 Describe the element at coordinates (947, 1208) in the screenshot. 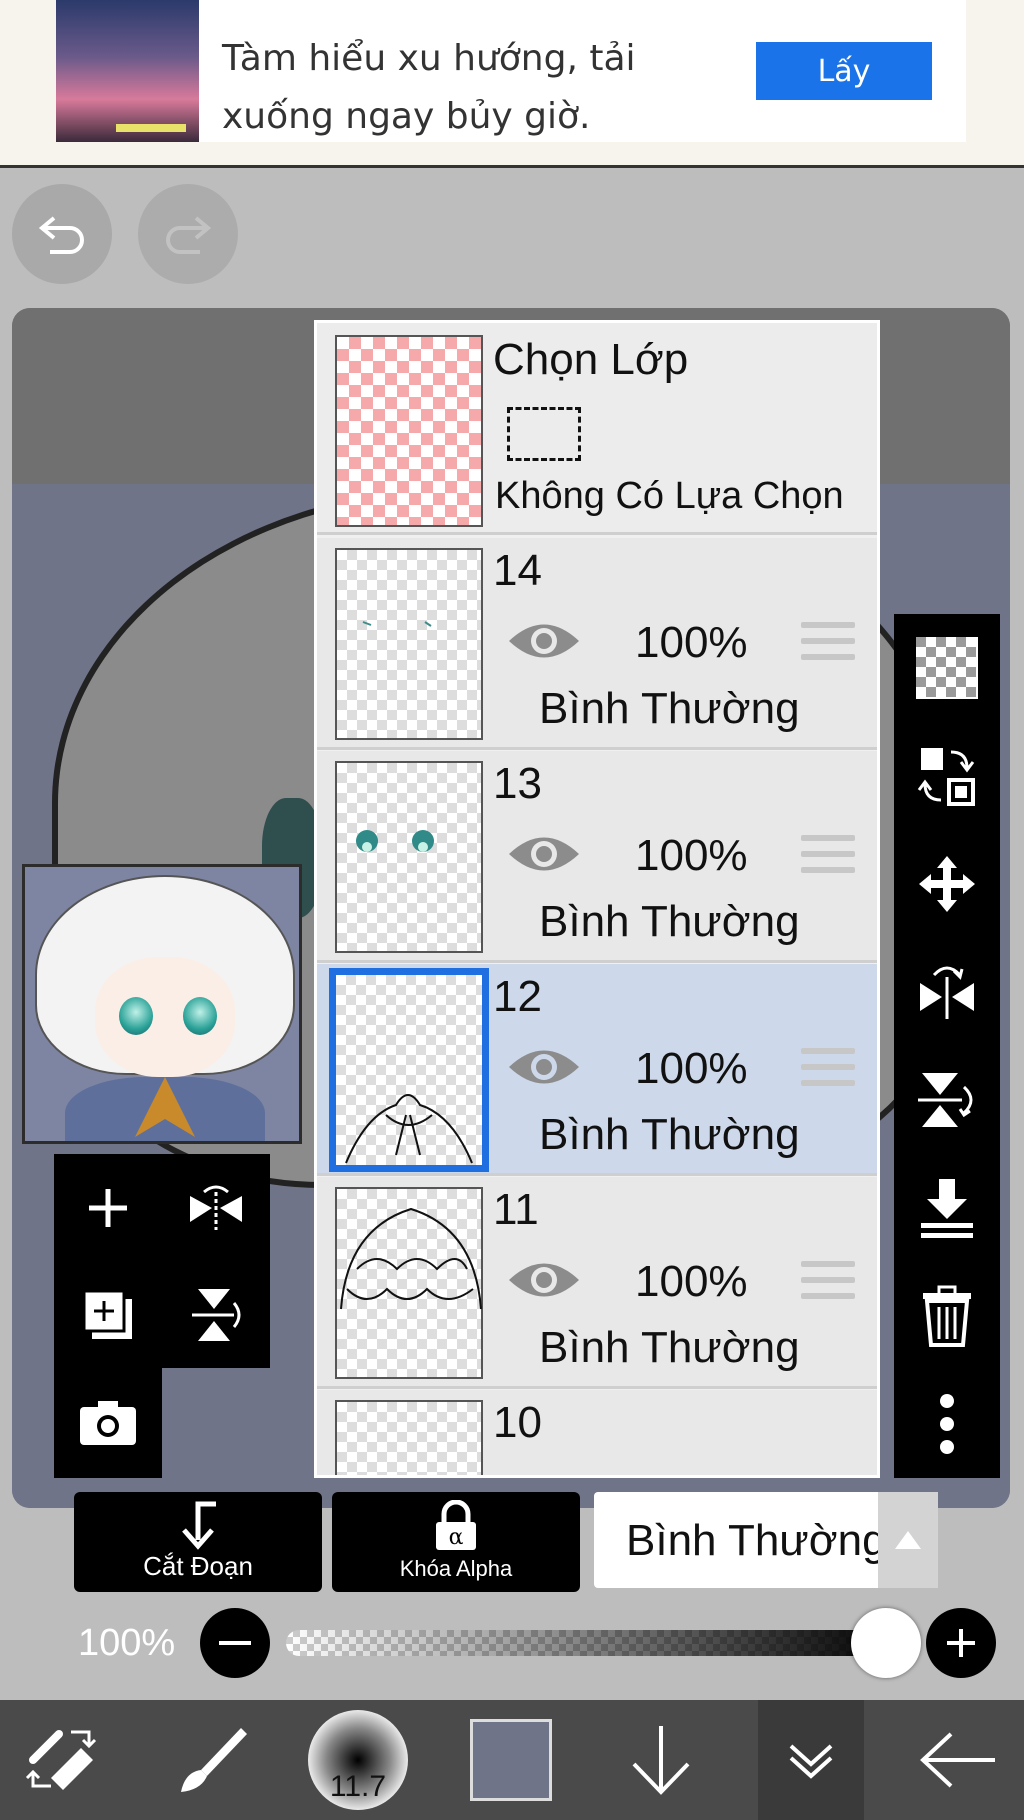

I see `merge-down-button` at that location.